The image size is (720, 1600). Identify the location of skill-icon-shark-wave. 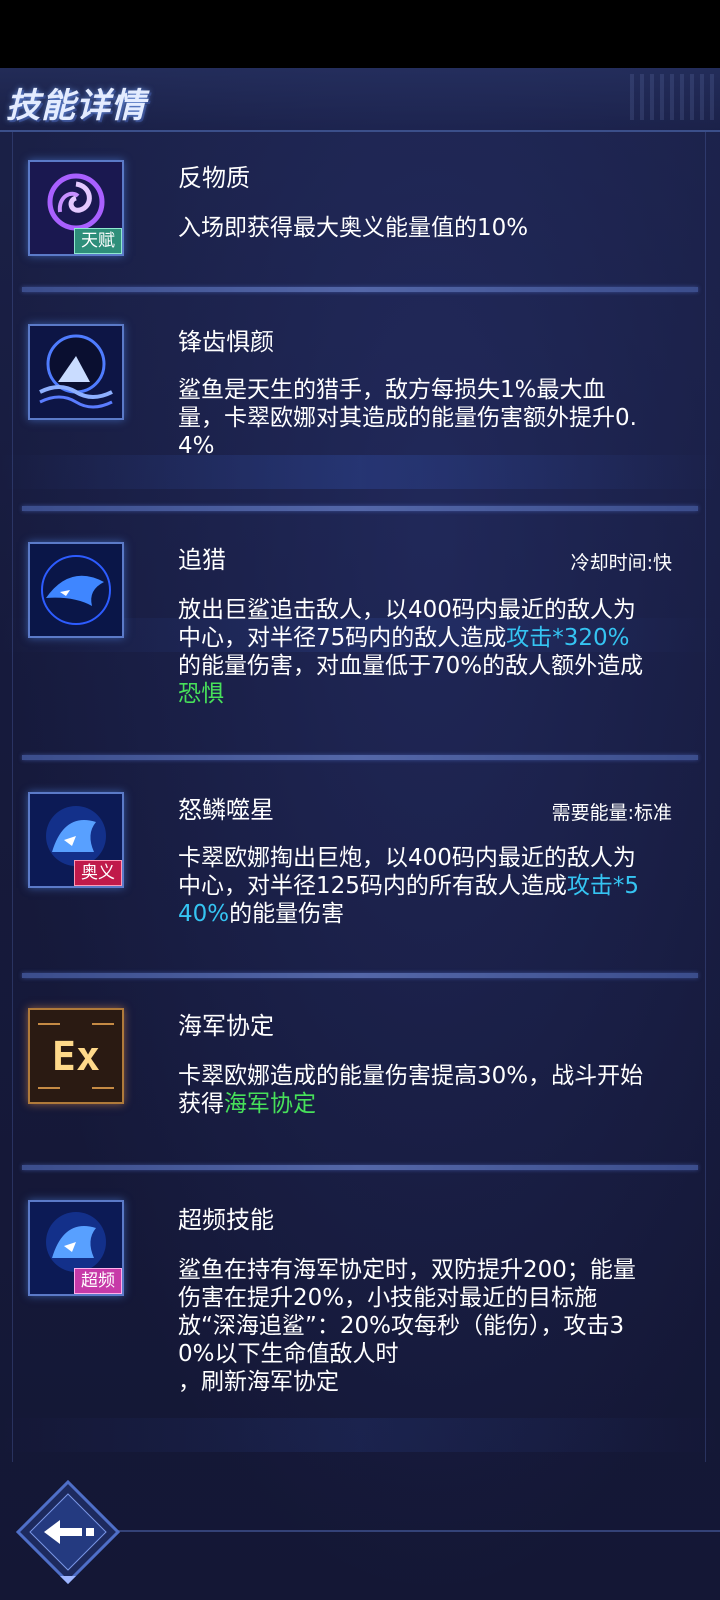
(76, 372).